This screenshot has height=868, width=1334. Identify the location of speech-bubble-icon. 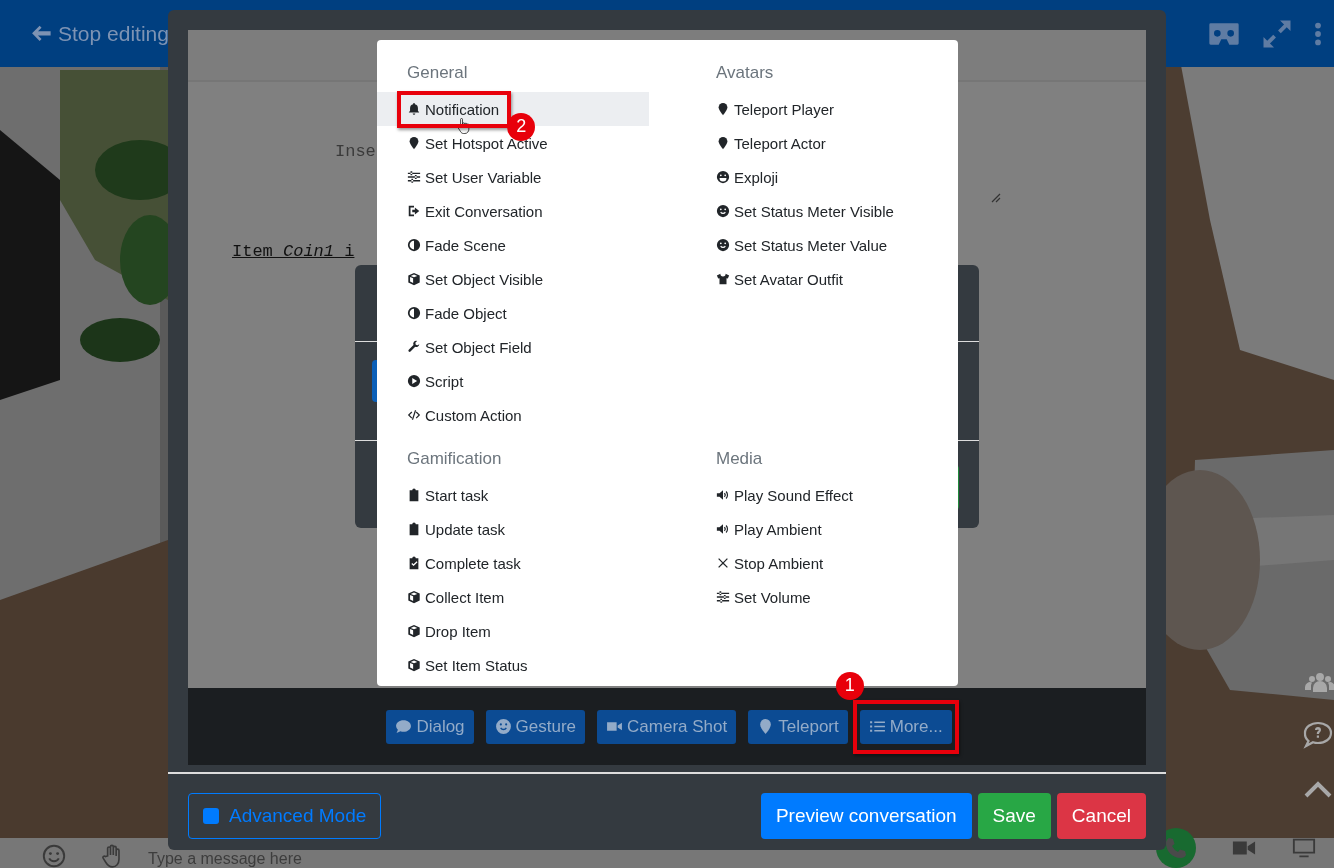
(404, 726).